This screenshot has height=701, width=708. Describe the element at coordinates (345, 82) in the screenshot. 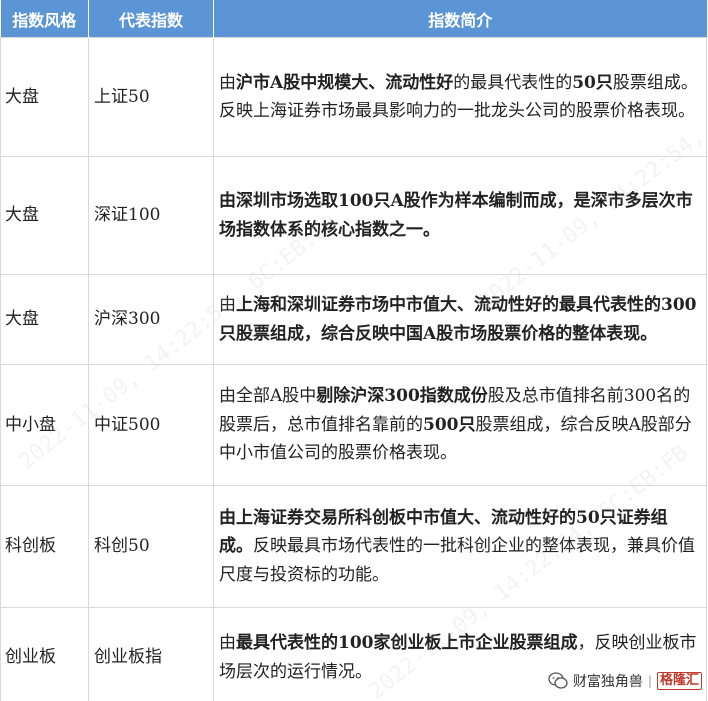

I see `description-segment: 沪市A股中规模大、流动性好` at that location.